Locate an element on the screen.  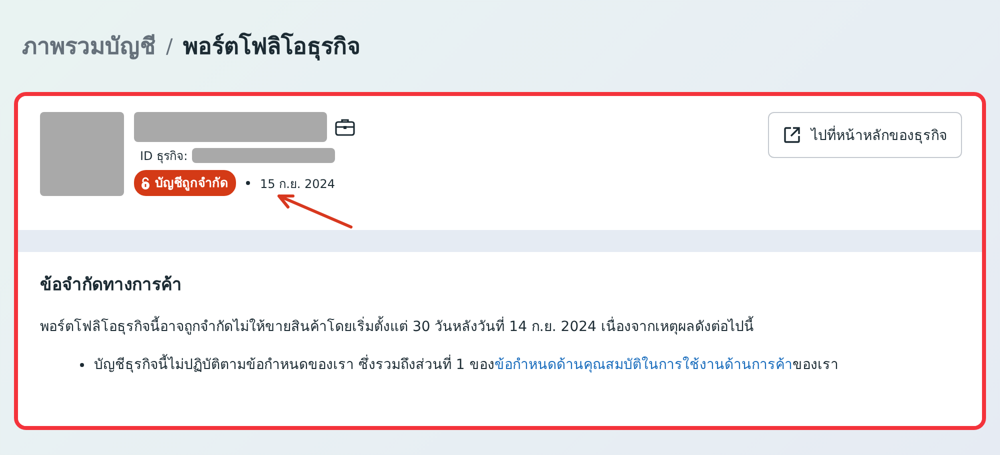
date-text: 15 ก.ย. 2024 is located at coordinates (298, 184).